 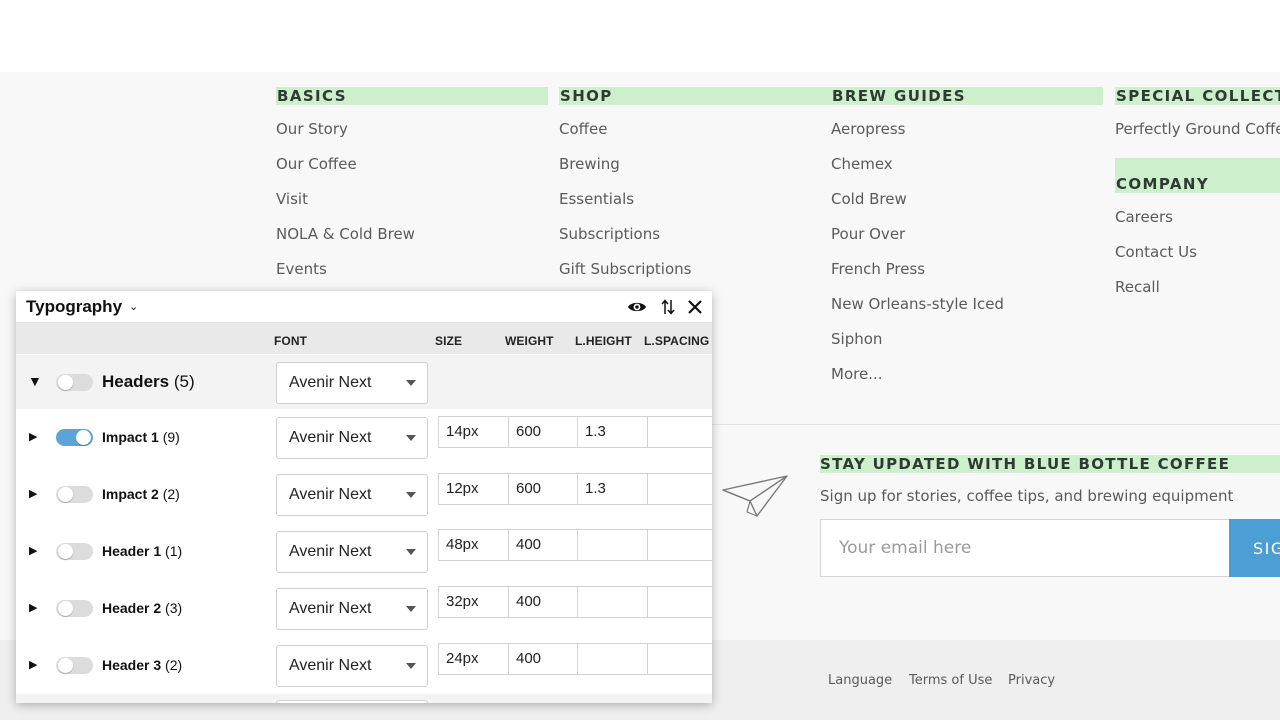 I want to click on style-row-impact-1: ▶ Impact 1 (9) Avenir Next 14px 600 1.3, so click(x=364, y=437).